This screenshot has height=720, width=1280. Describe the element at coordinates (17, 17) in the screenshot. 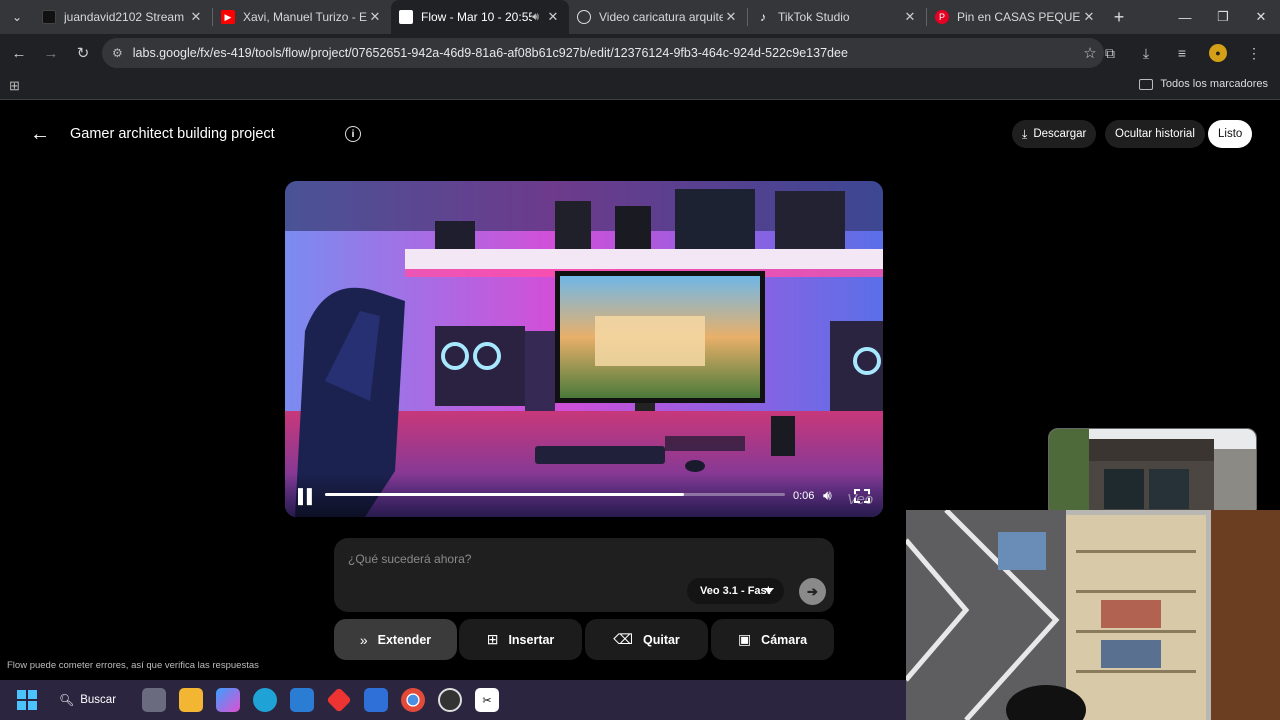

I see `tab-search-chevron-icon: ⌄` at that location.